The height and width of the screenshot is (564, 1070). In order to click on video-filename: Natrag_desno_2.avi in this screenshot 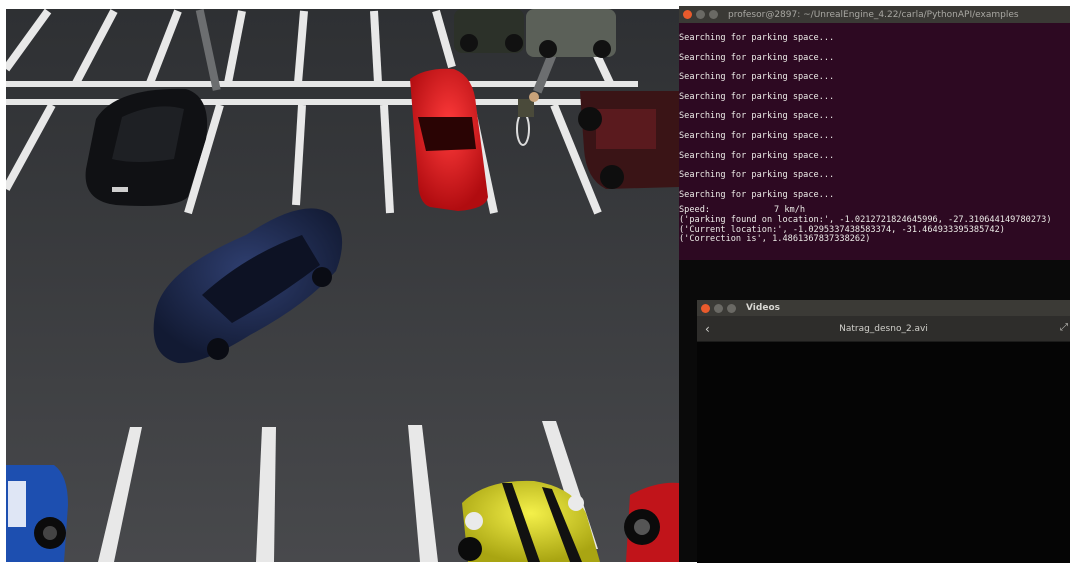, I will do `click(883, 328)`.